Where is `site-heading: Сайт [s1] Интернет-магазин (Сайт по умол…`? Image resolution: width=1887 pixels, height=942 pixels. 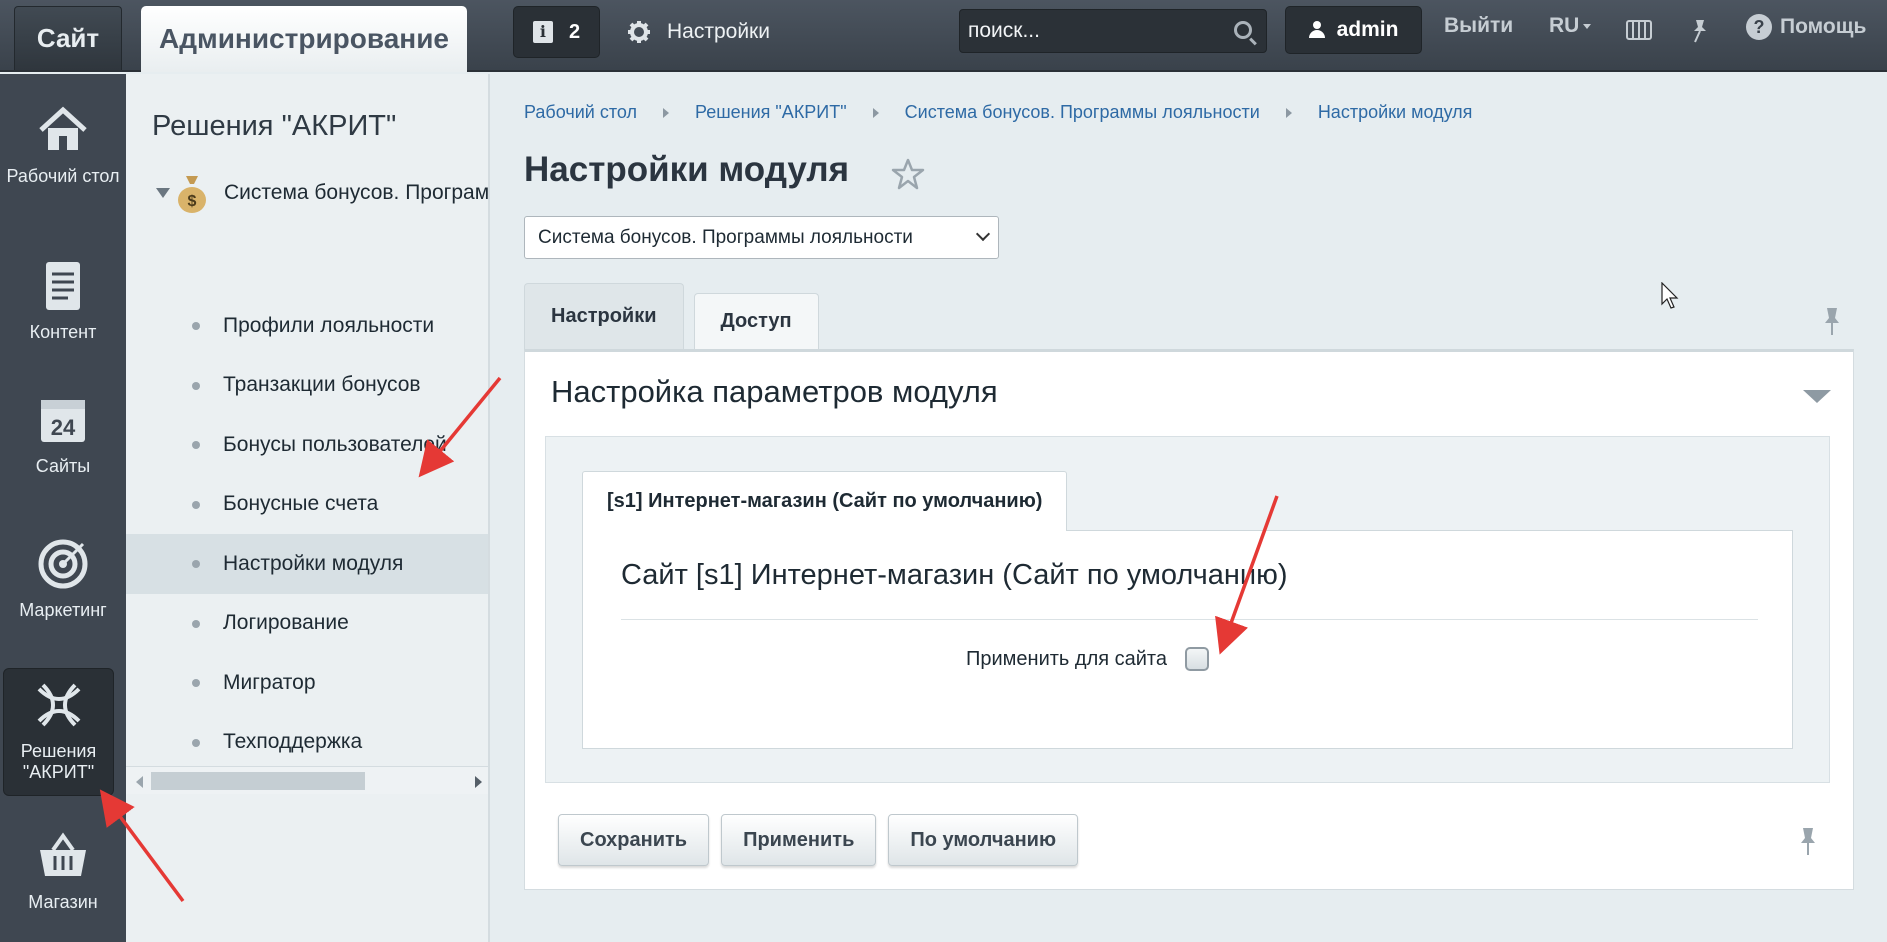 site-heading: Сайт [s1] Интернет-магазин (Сайт по умол… is located at coordinates (954, 575).